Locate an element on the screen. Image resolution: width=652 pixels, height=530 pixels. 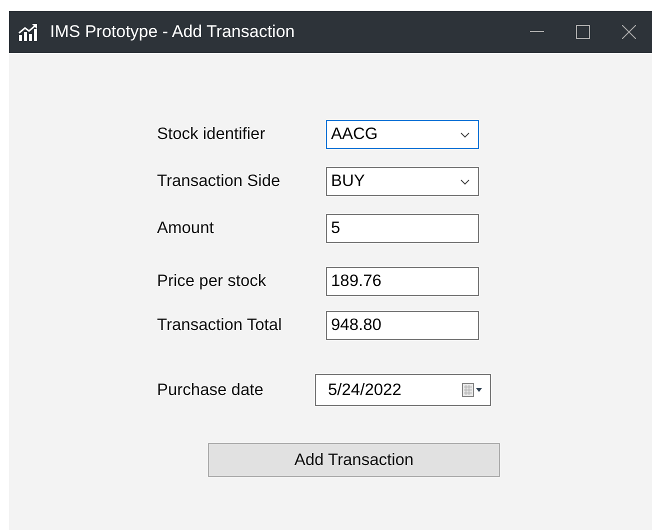
date-picker: 5/24/2022 is located at coordinates (403, 390).